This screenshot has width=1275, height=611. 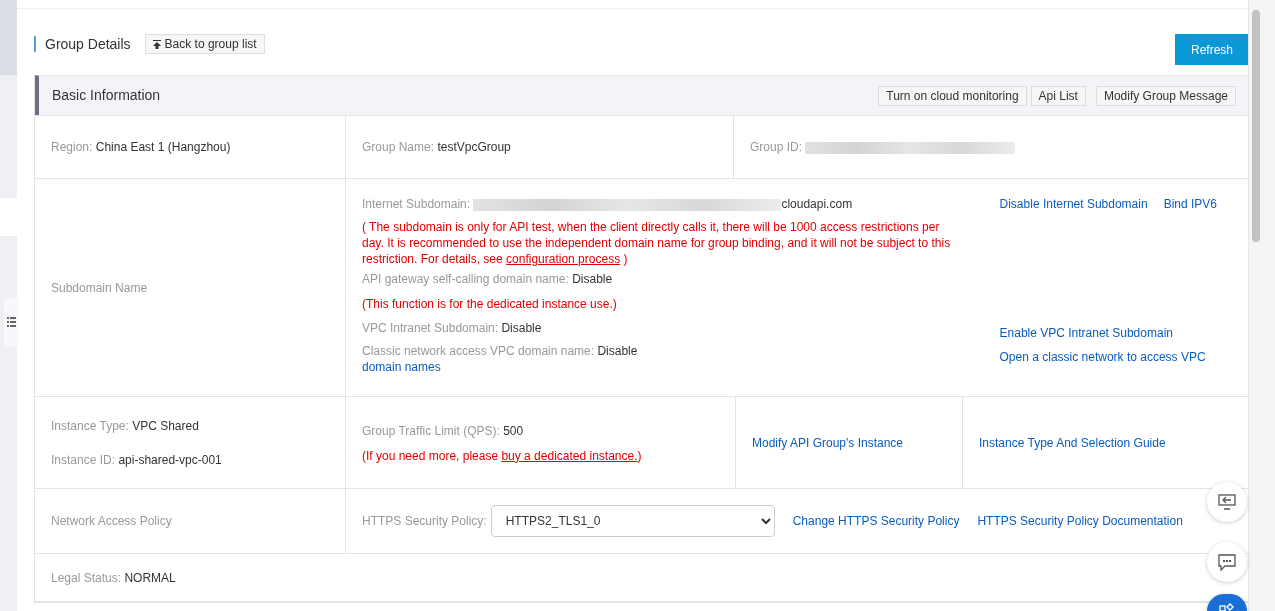 I want to click on self-calling-label: API gateway self-calling domain name:, so click(x=465, y=279).